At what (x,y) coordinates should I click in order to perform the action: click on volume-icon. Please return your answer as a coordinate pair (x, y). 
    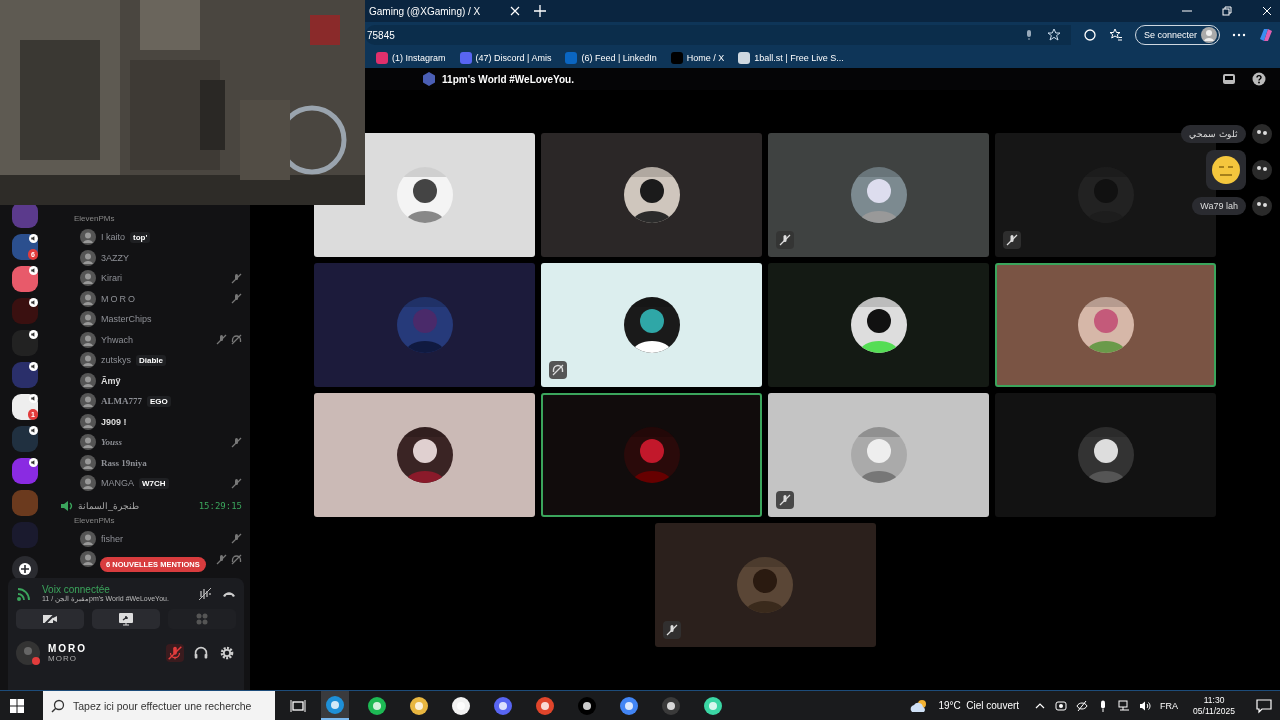
    Looking at the image, I should click on (1145, 705).